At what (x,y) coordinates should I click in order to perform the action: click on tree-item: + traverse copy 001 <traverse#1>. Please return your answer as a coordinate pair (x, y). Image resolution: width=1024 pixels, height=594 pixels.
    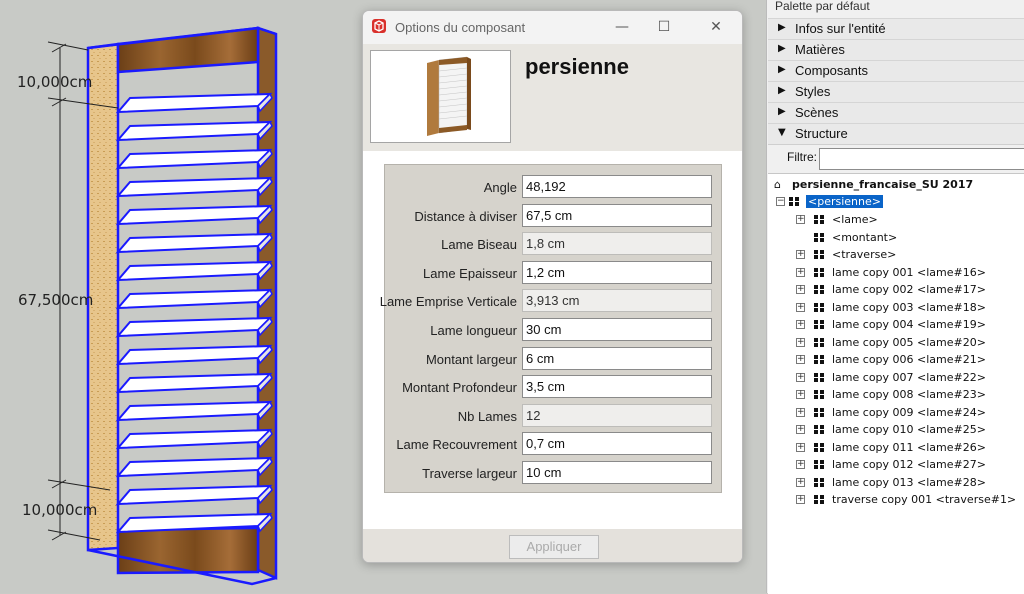
    Looking at the image, I should click on (896, 500).